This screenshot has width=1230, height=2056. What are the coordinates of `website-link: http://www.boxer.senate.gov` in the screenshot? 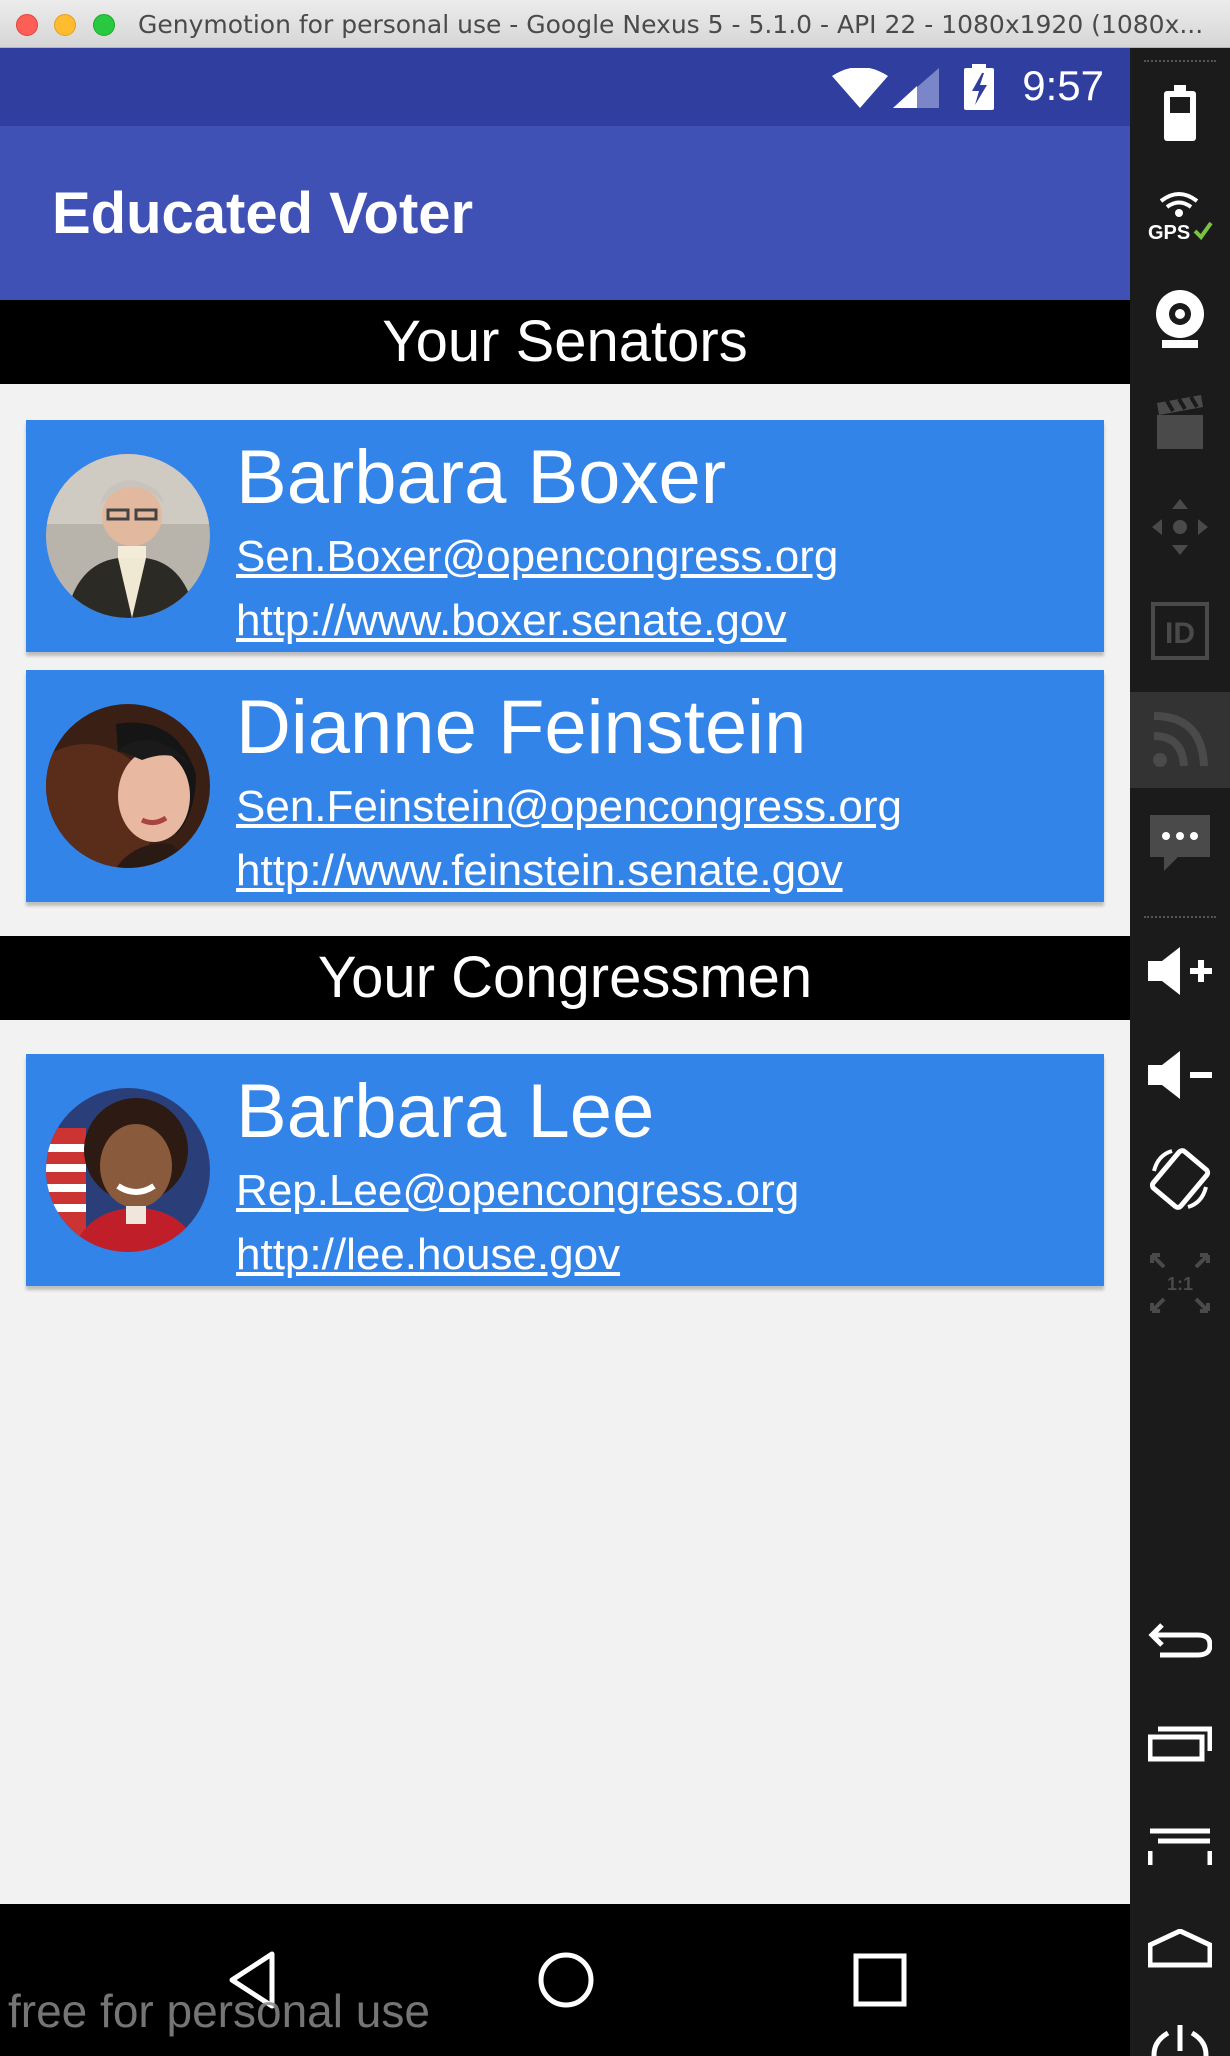 It's located at (511, 621).